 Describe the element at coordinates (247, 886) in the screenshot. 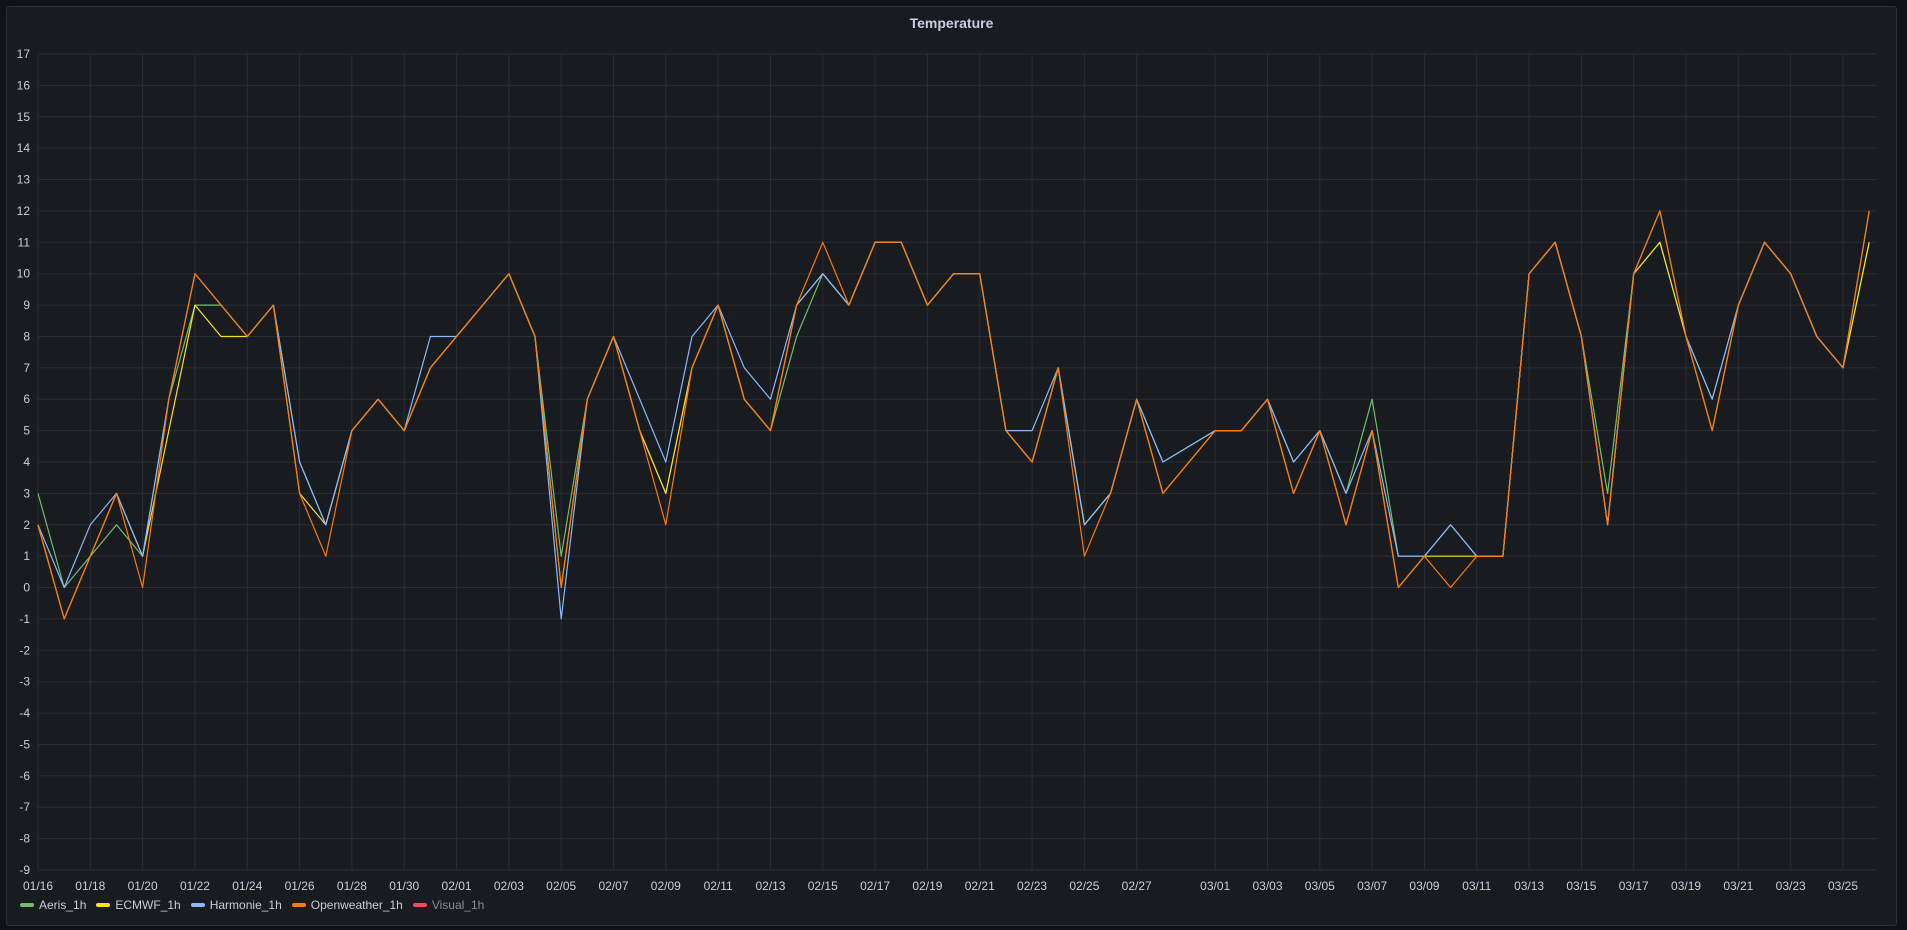

I see `x-tick-label: 01/24` at that location.